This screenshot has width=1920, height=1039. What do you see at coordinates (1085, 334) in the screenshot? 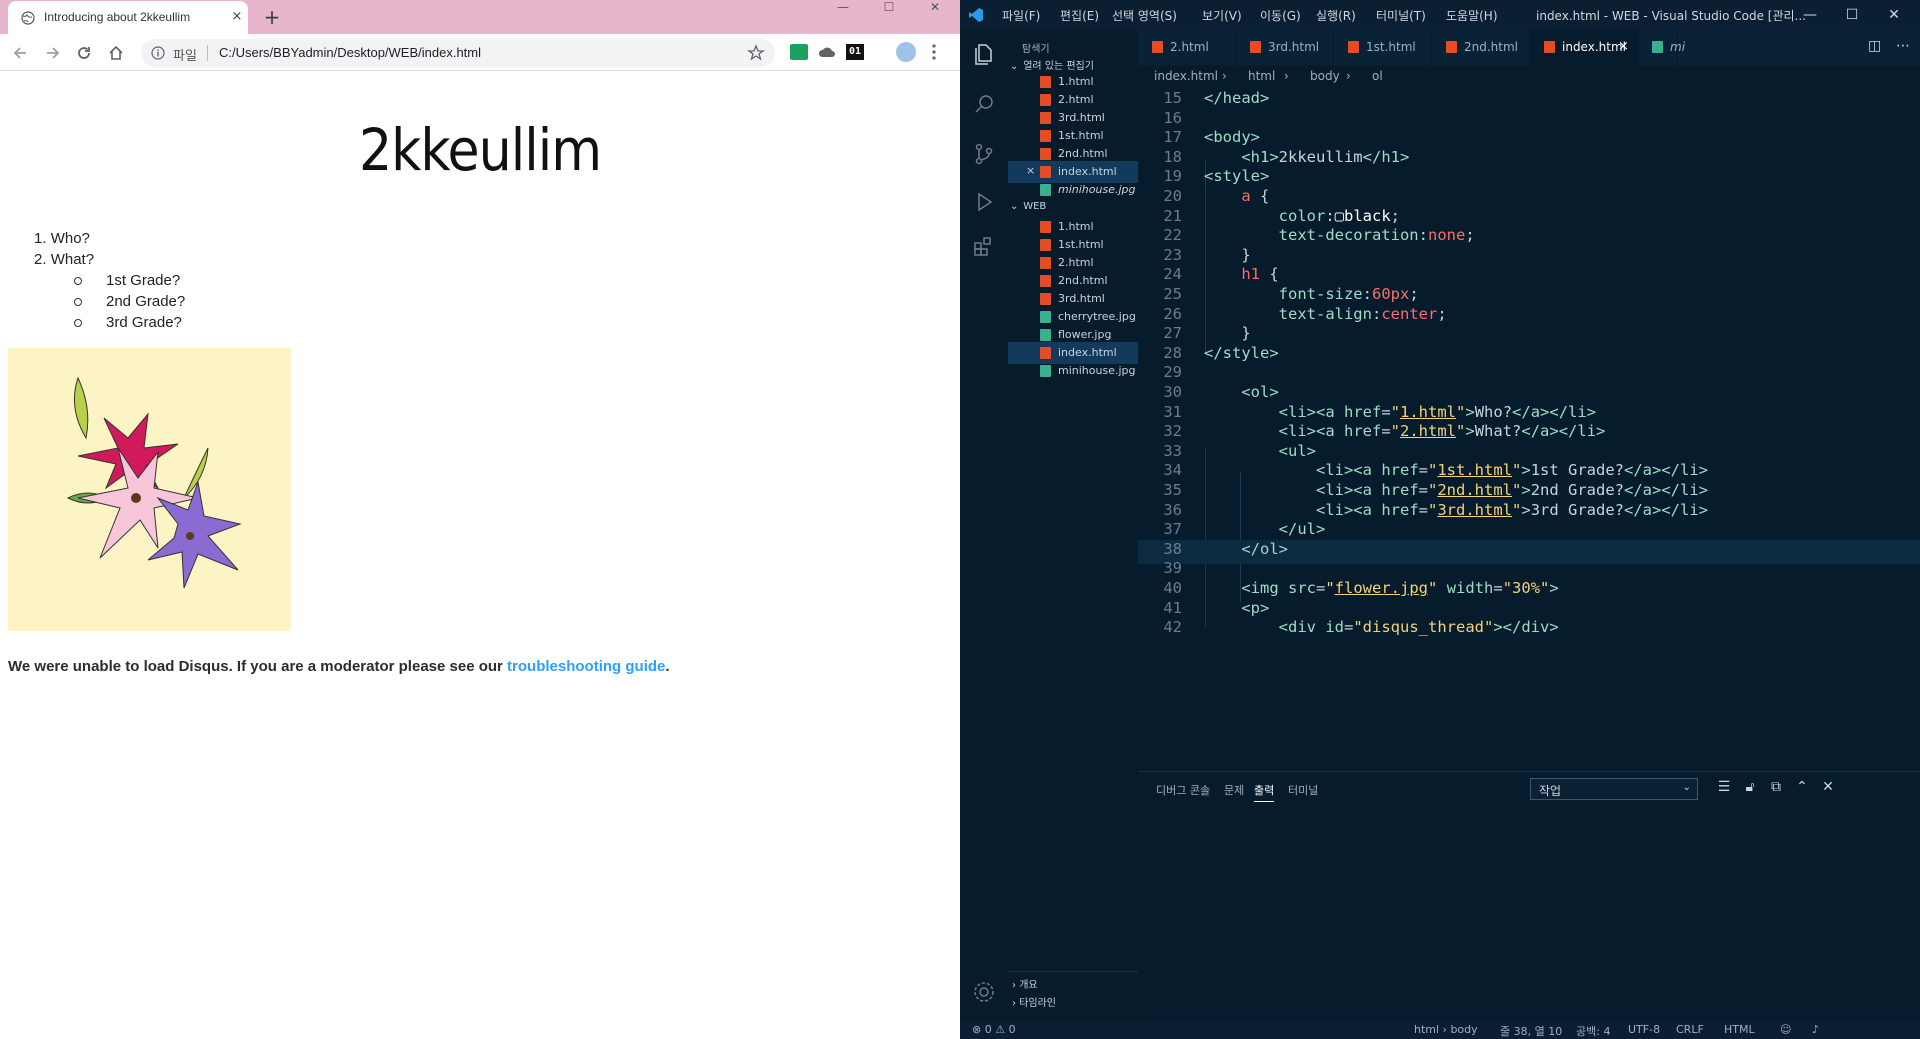
I see `file-name: flower.jpg` at bounding box center [1085, 334].